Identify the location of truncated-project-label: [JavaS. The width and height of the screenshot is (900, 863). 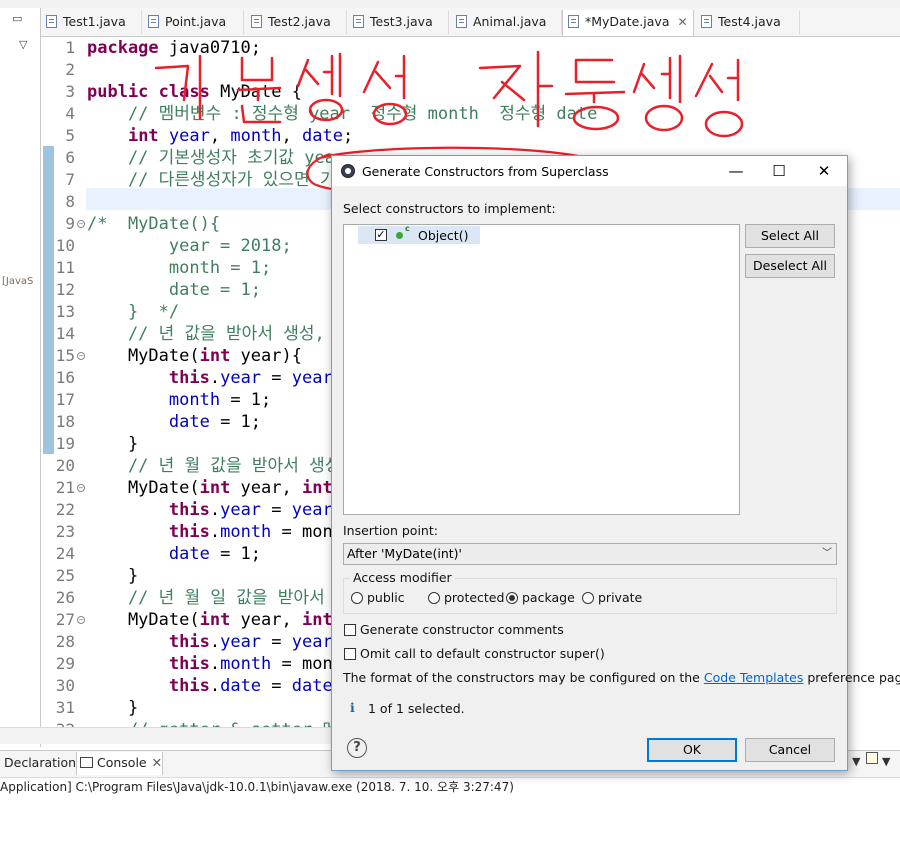
(17, 281).